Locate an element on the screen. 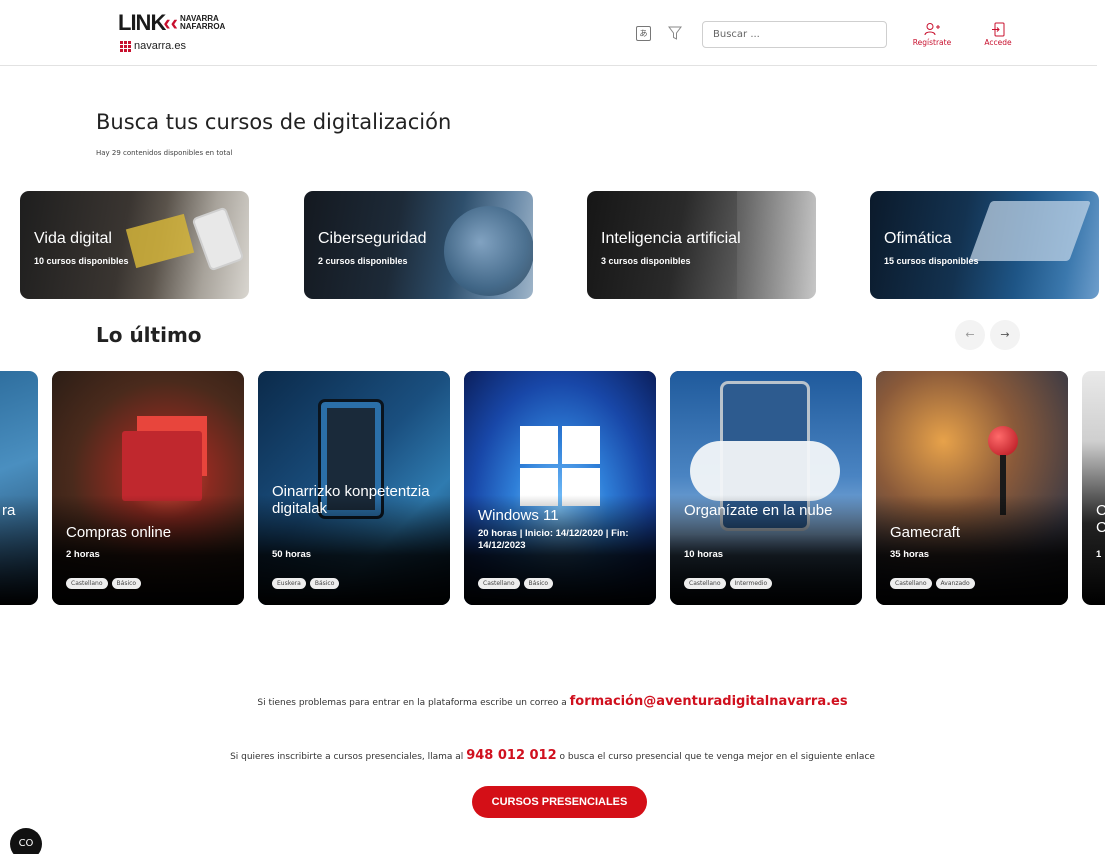  joystick-ball-image is located at coordinates (1003, 441).